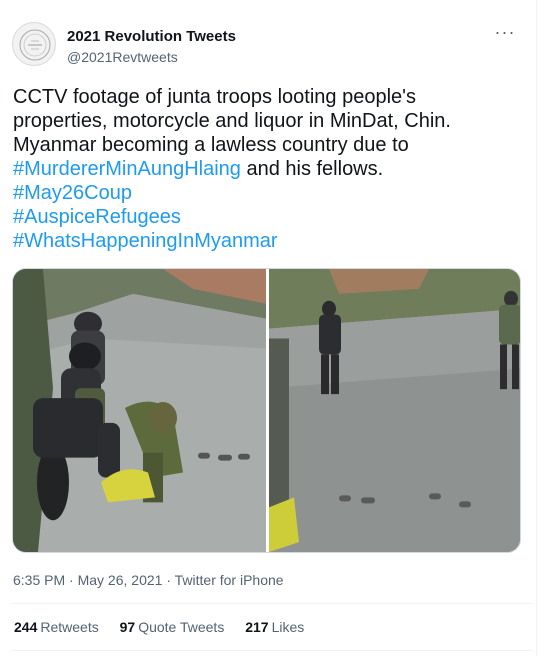 This screenshot has height=656, width=546. I want to click on hashtag-link: #MurdererMinAungHlaing, so click(127, 169).